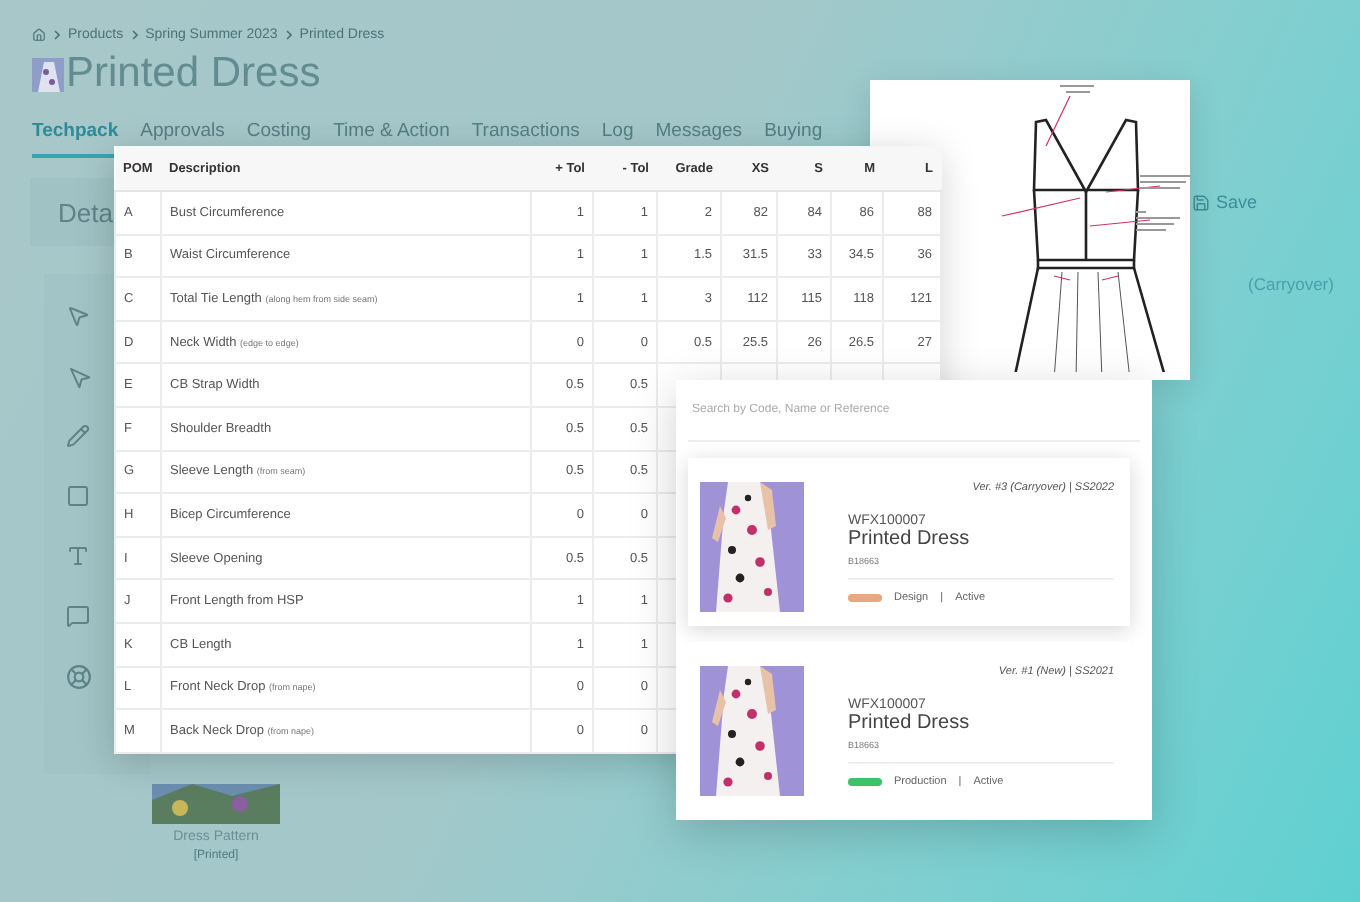 The width and height of the screenshot is (1360, 902). What do you see at coordinates (78, 616) in the screenshot?
I see `comment-icon` at bounding box center [78, 616].